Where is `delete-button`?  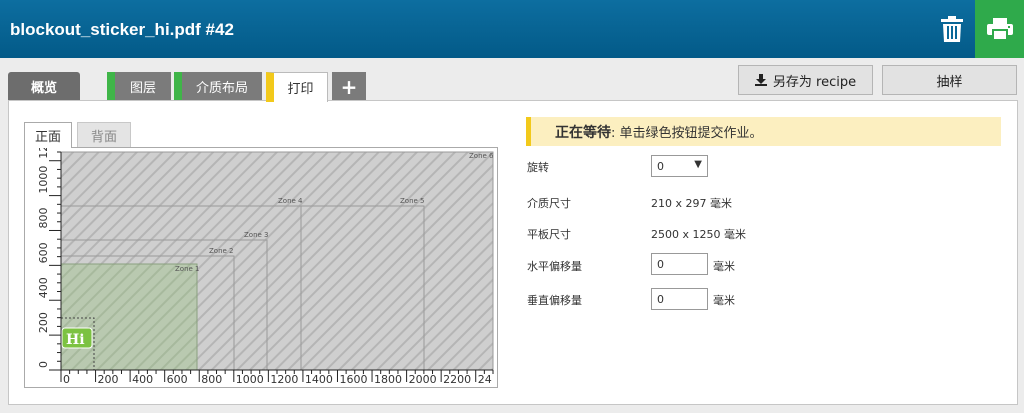 delete-button is located at coordinates (952, 29).